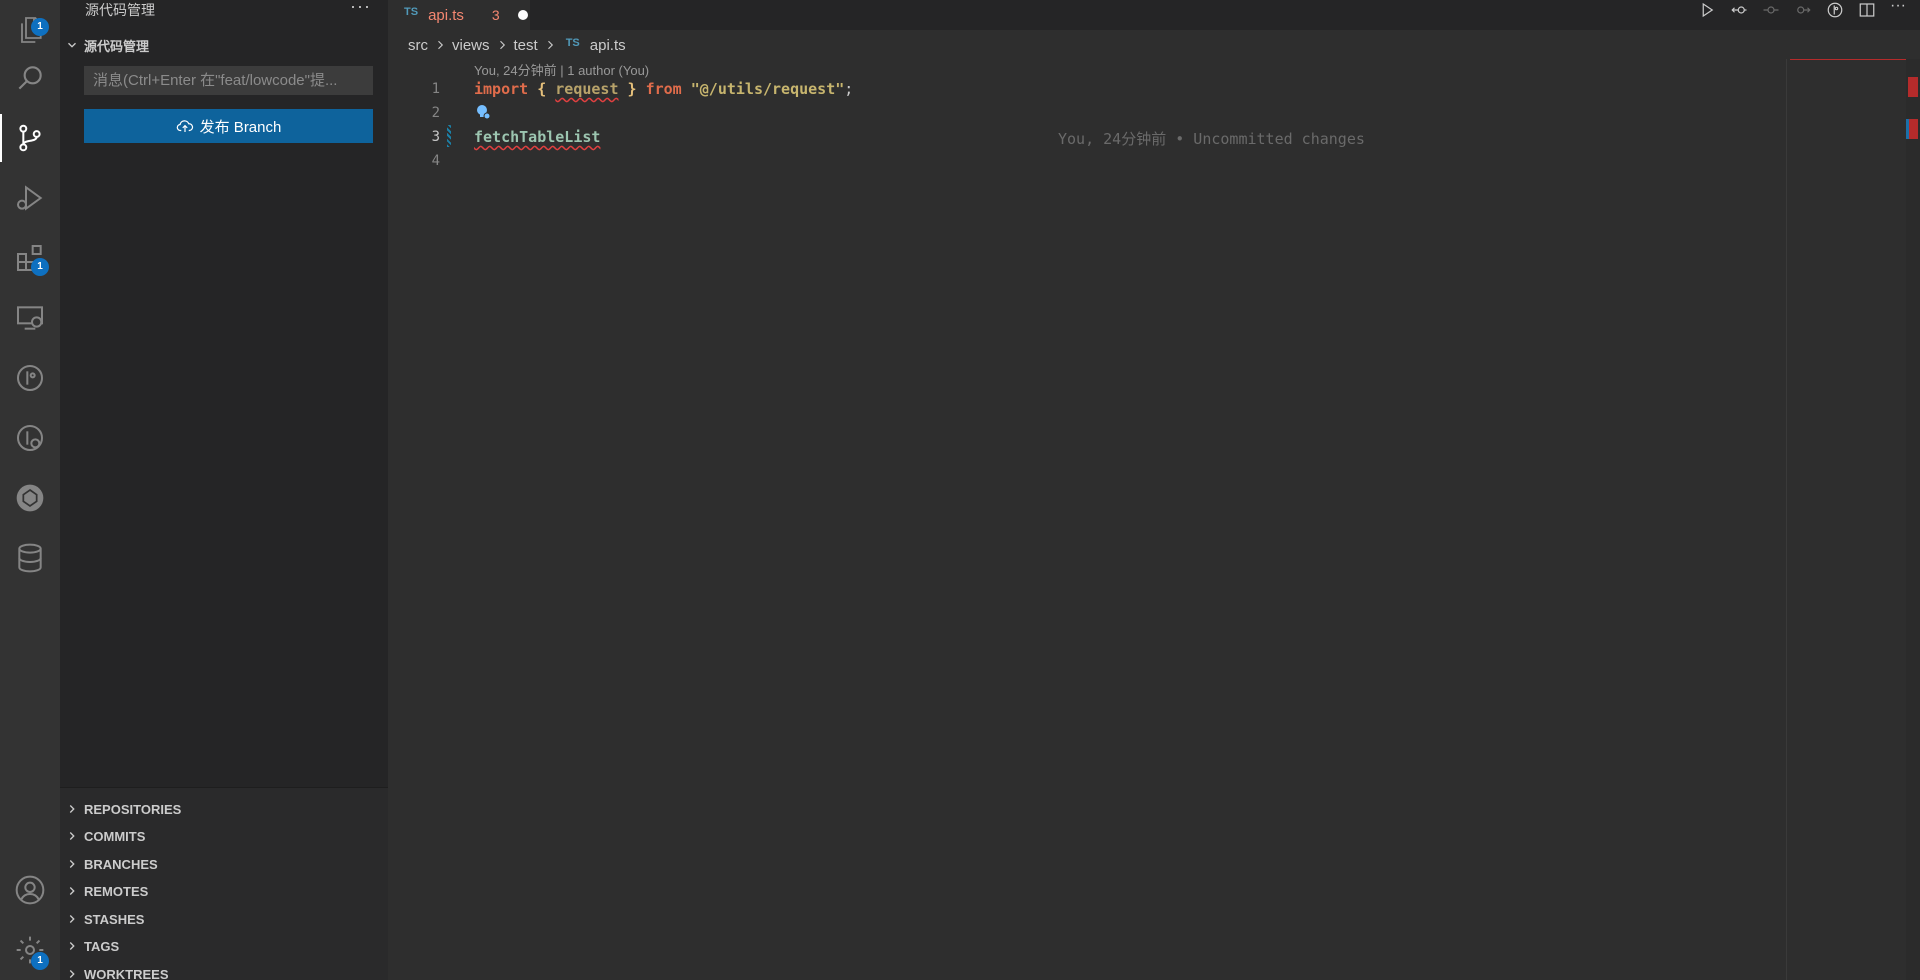 This screenshot has height=980, width=1920. I want to click on database-button, so click(30, 558).